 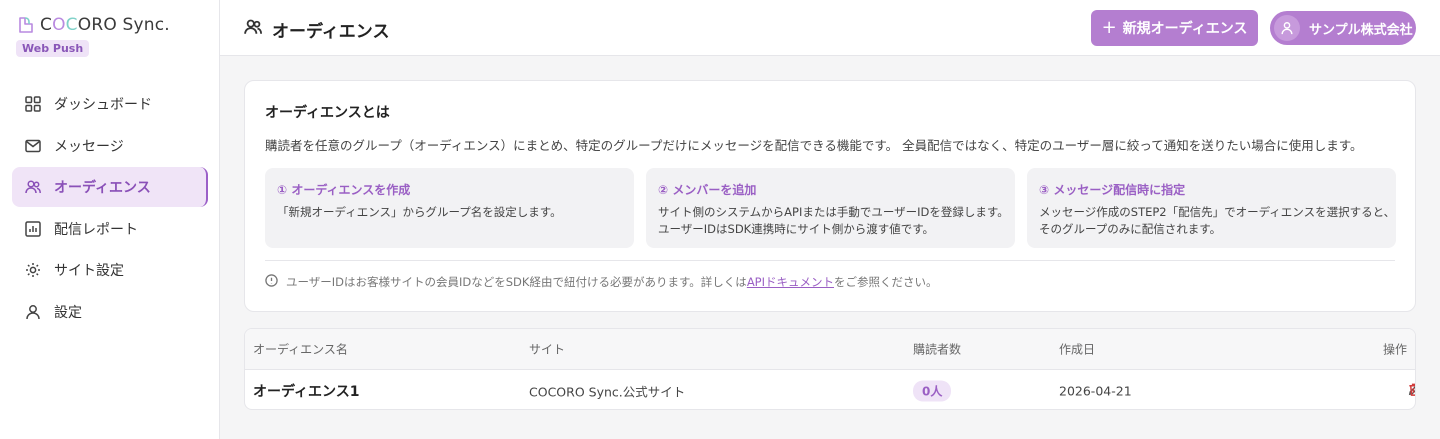 What do you see at coordinates (271, 282) in the screenshot?
I see `info-icon` at bounding box center [271, 282].